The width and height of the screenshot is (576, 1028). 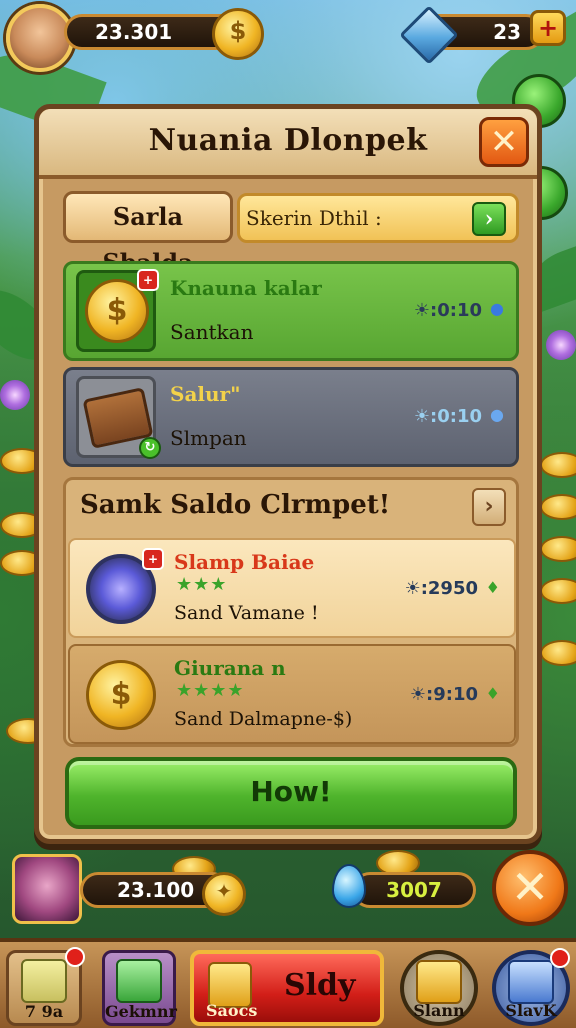 I want to click on tab-sarla: Sarla Sbalda, so click(x=148, y=234).